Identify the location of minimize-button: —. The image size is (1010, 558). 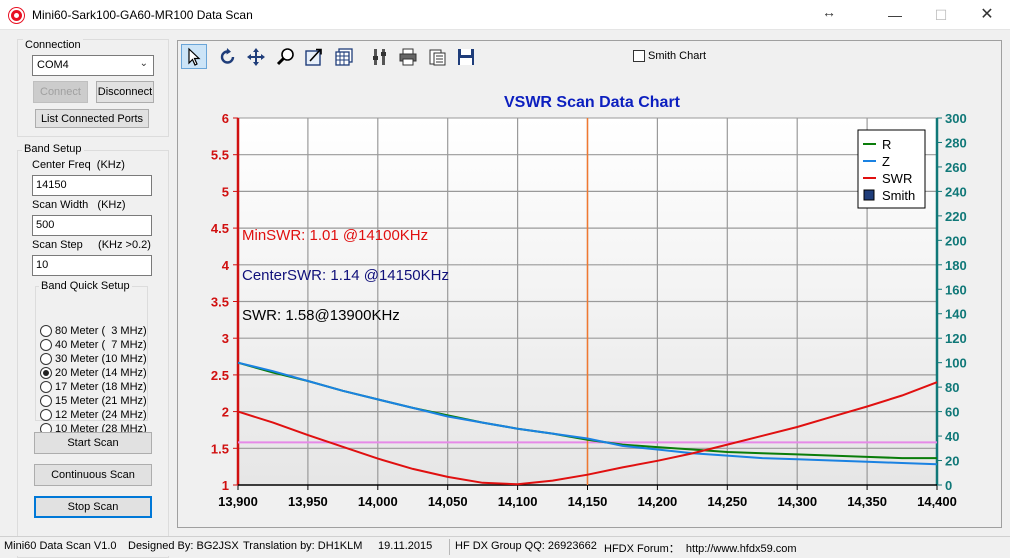
(895, 15).